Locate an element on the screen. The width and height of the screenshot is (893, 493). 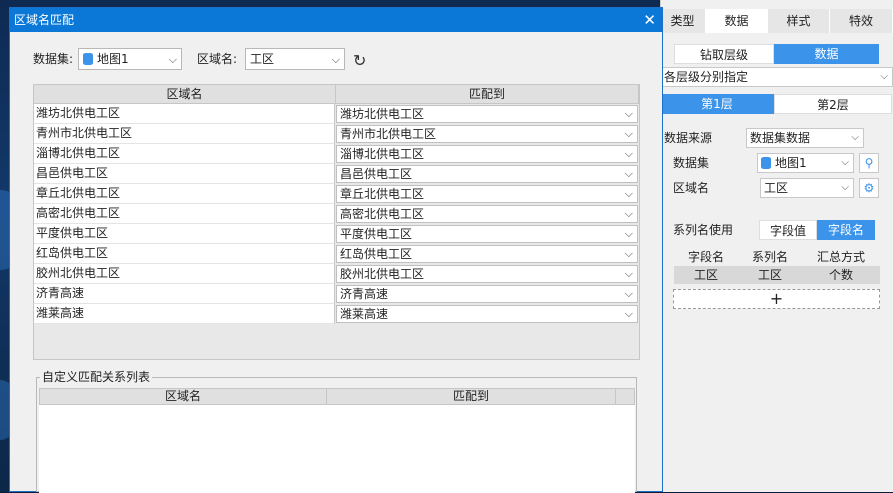
region-value: 工区 is located at coordinates (262, 59).